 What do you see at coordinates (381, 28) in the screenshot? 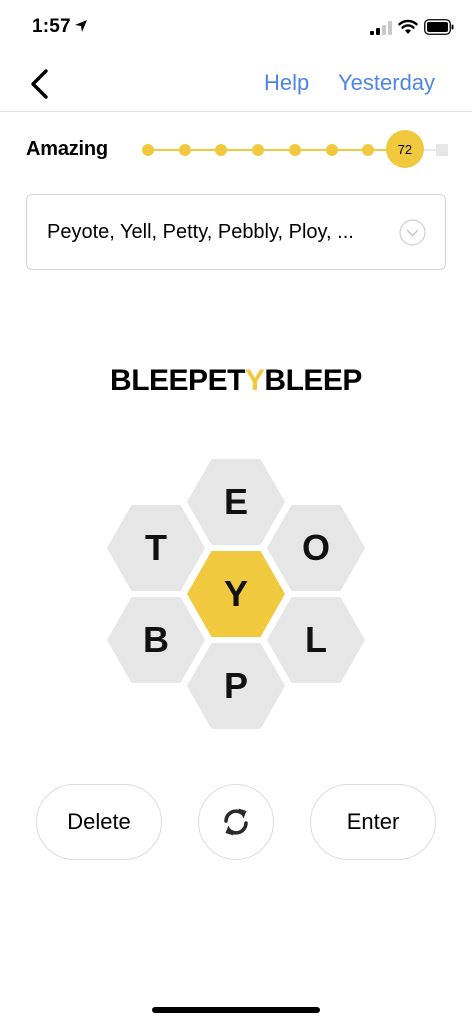
I see `cellular-signal-icon` at bounding box center [381, 28].